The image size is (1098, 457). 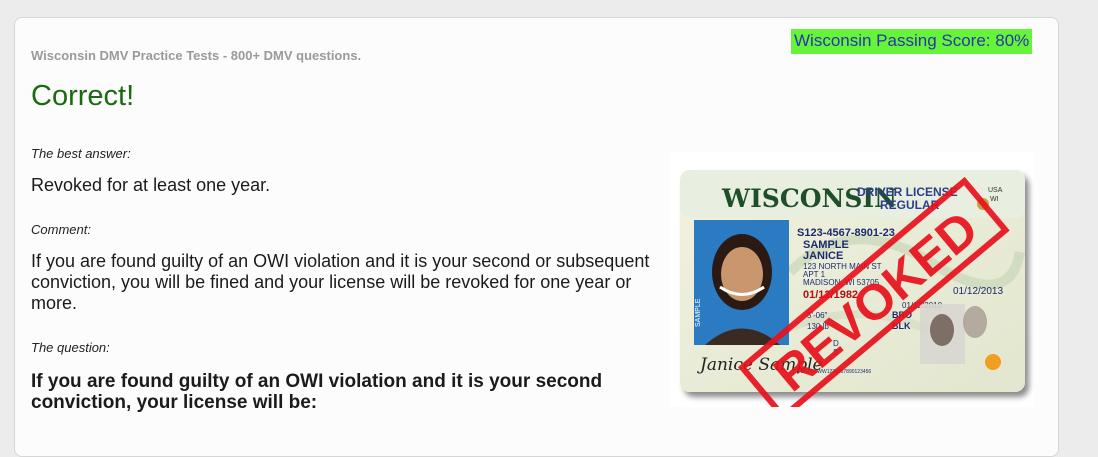 What do you see at coordinates (70, 347) in the screenshot?
I see `question-label: The question:` at bounding box center [70, 347].